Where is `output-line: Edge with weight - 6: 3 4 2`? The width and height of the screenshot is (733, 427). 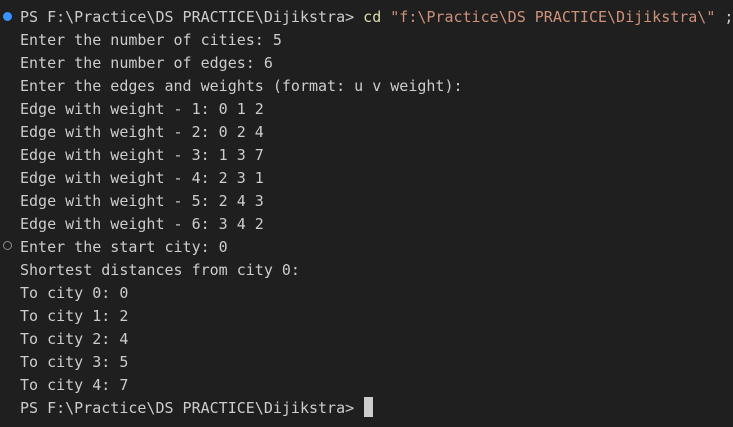 output-line: Edge with weight - 6: 3 4 2 is located at coordinates (142, 224).